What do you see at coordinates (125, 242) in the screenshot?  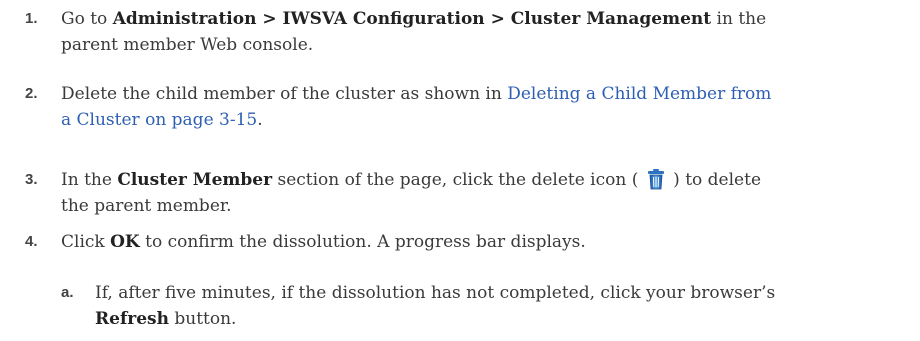 I see `ok-label: OK` at bounding box center [125, 242].